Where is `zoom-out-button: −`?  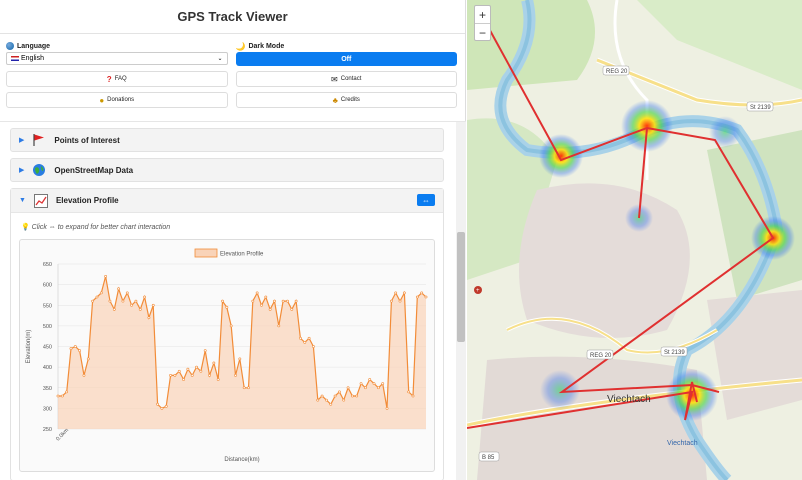
zoom-out-button: − is located at coordinates (482, 33).